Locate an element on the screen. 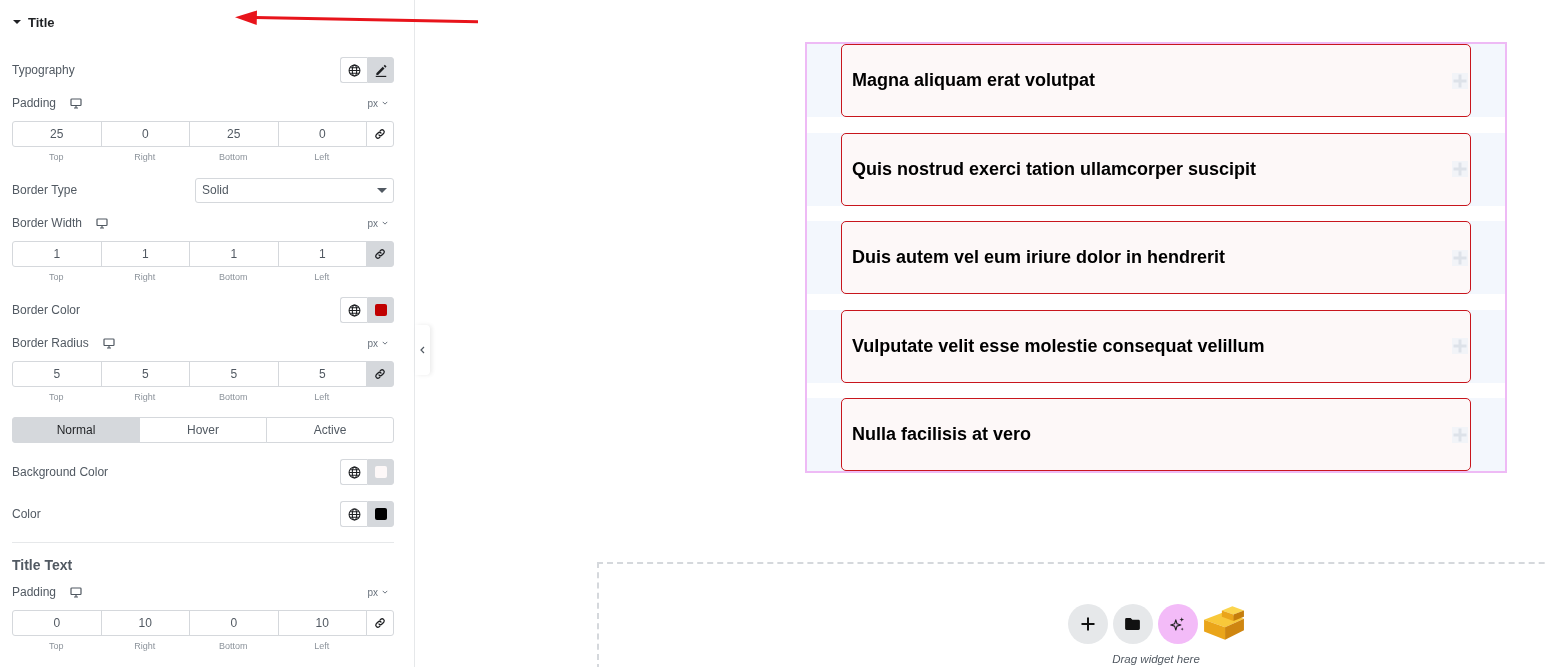 This screenshot has width=1547, height=667. control-label: Border Type is located at coordinates (45, 190).